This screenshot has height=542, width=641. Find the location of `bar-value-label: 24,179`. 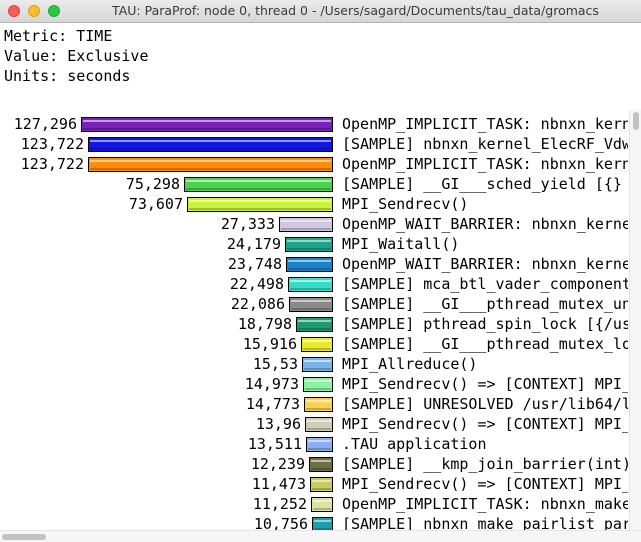

bar-value-label: 24,179 is located at coordinates (253, 244).